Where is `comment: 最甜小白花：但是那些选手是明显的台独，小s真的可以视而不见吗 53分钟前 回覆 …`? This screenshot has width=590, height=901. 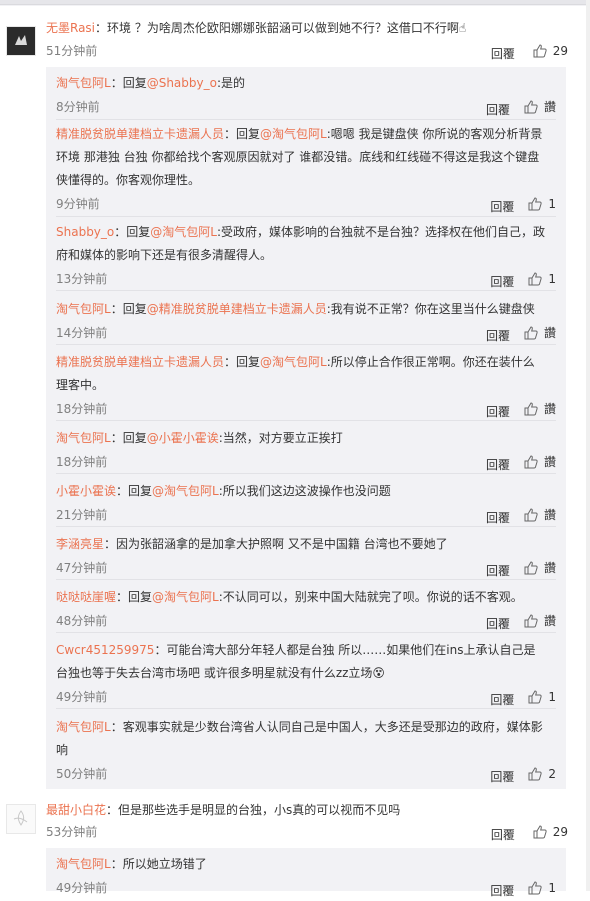 comment: 最甜小白花：但是那些选手是明显的台独，小s真的可以视而不见吗 53分钟前 回覆 … is located at coordinates (295, 821).